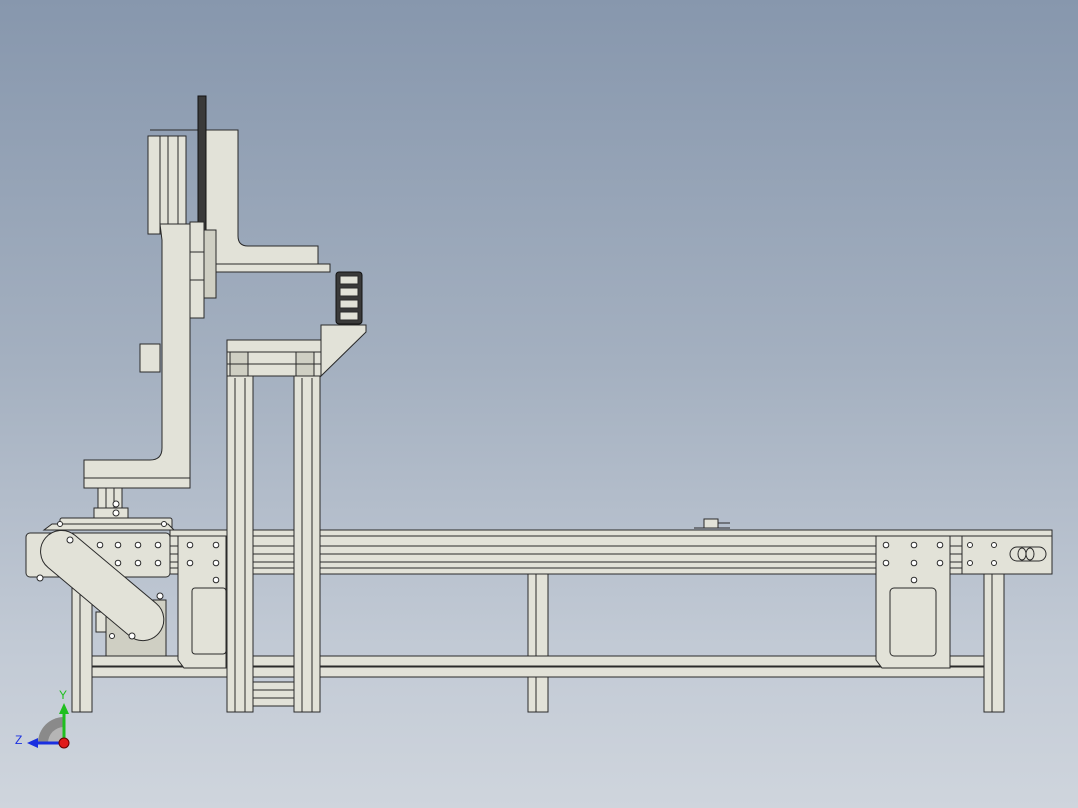 The image size is (1078, 808). What do you see at coordinates (240, 532) in the screenshot?
I see `gantry-column-left` at bounding box center [240, 532].